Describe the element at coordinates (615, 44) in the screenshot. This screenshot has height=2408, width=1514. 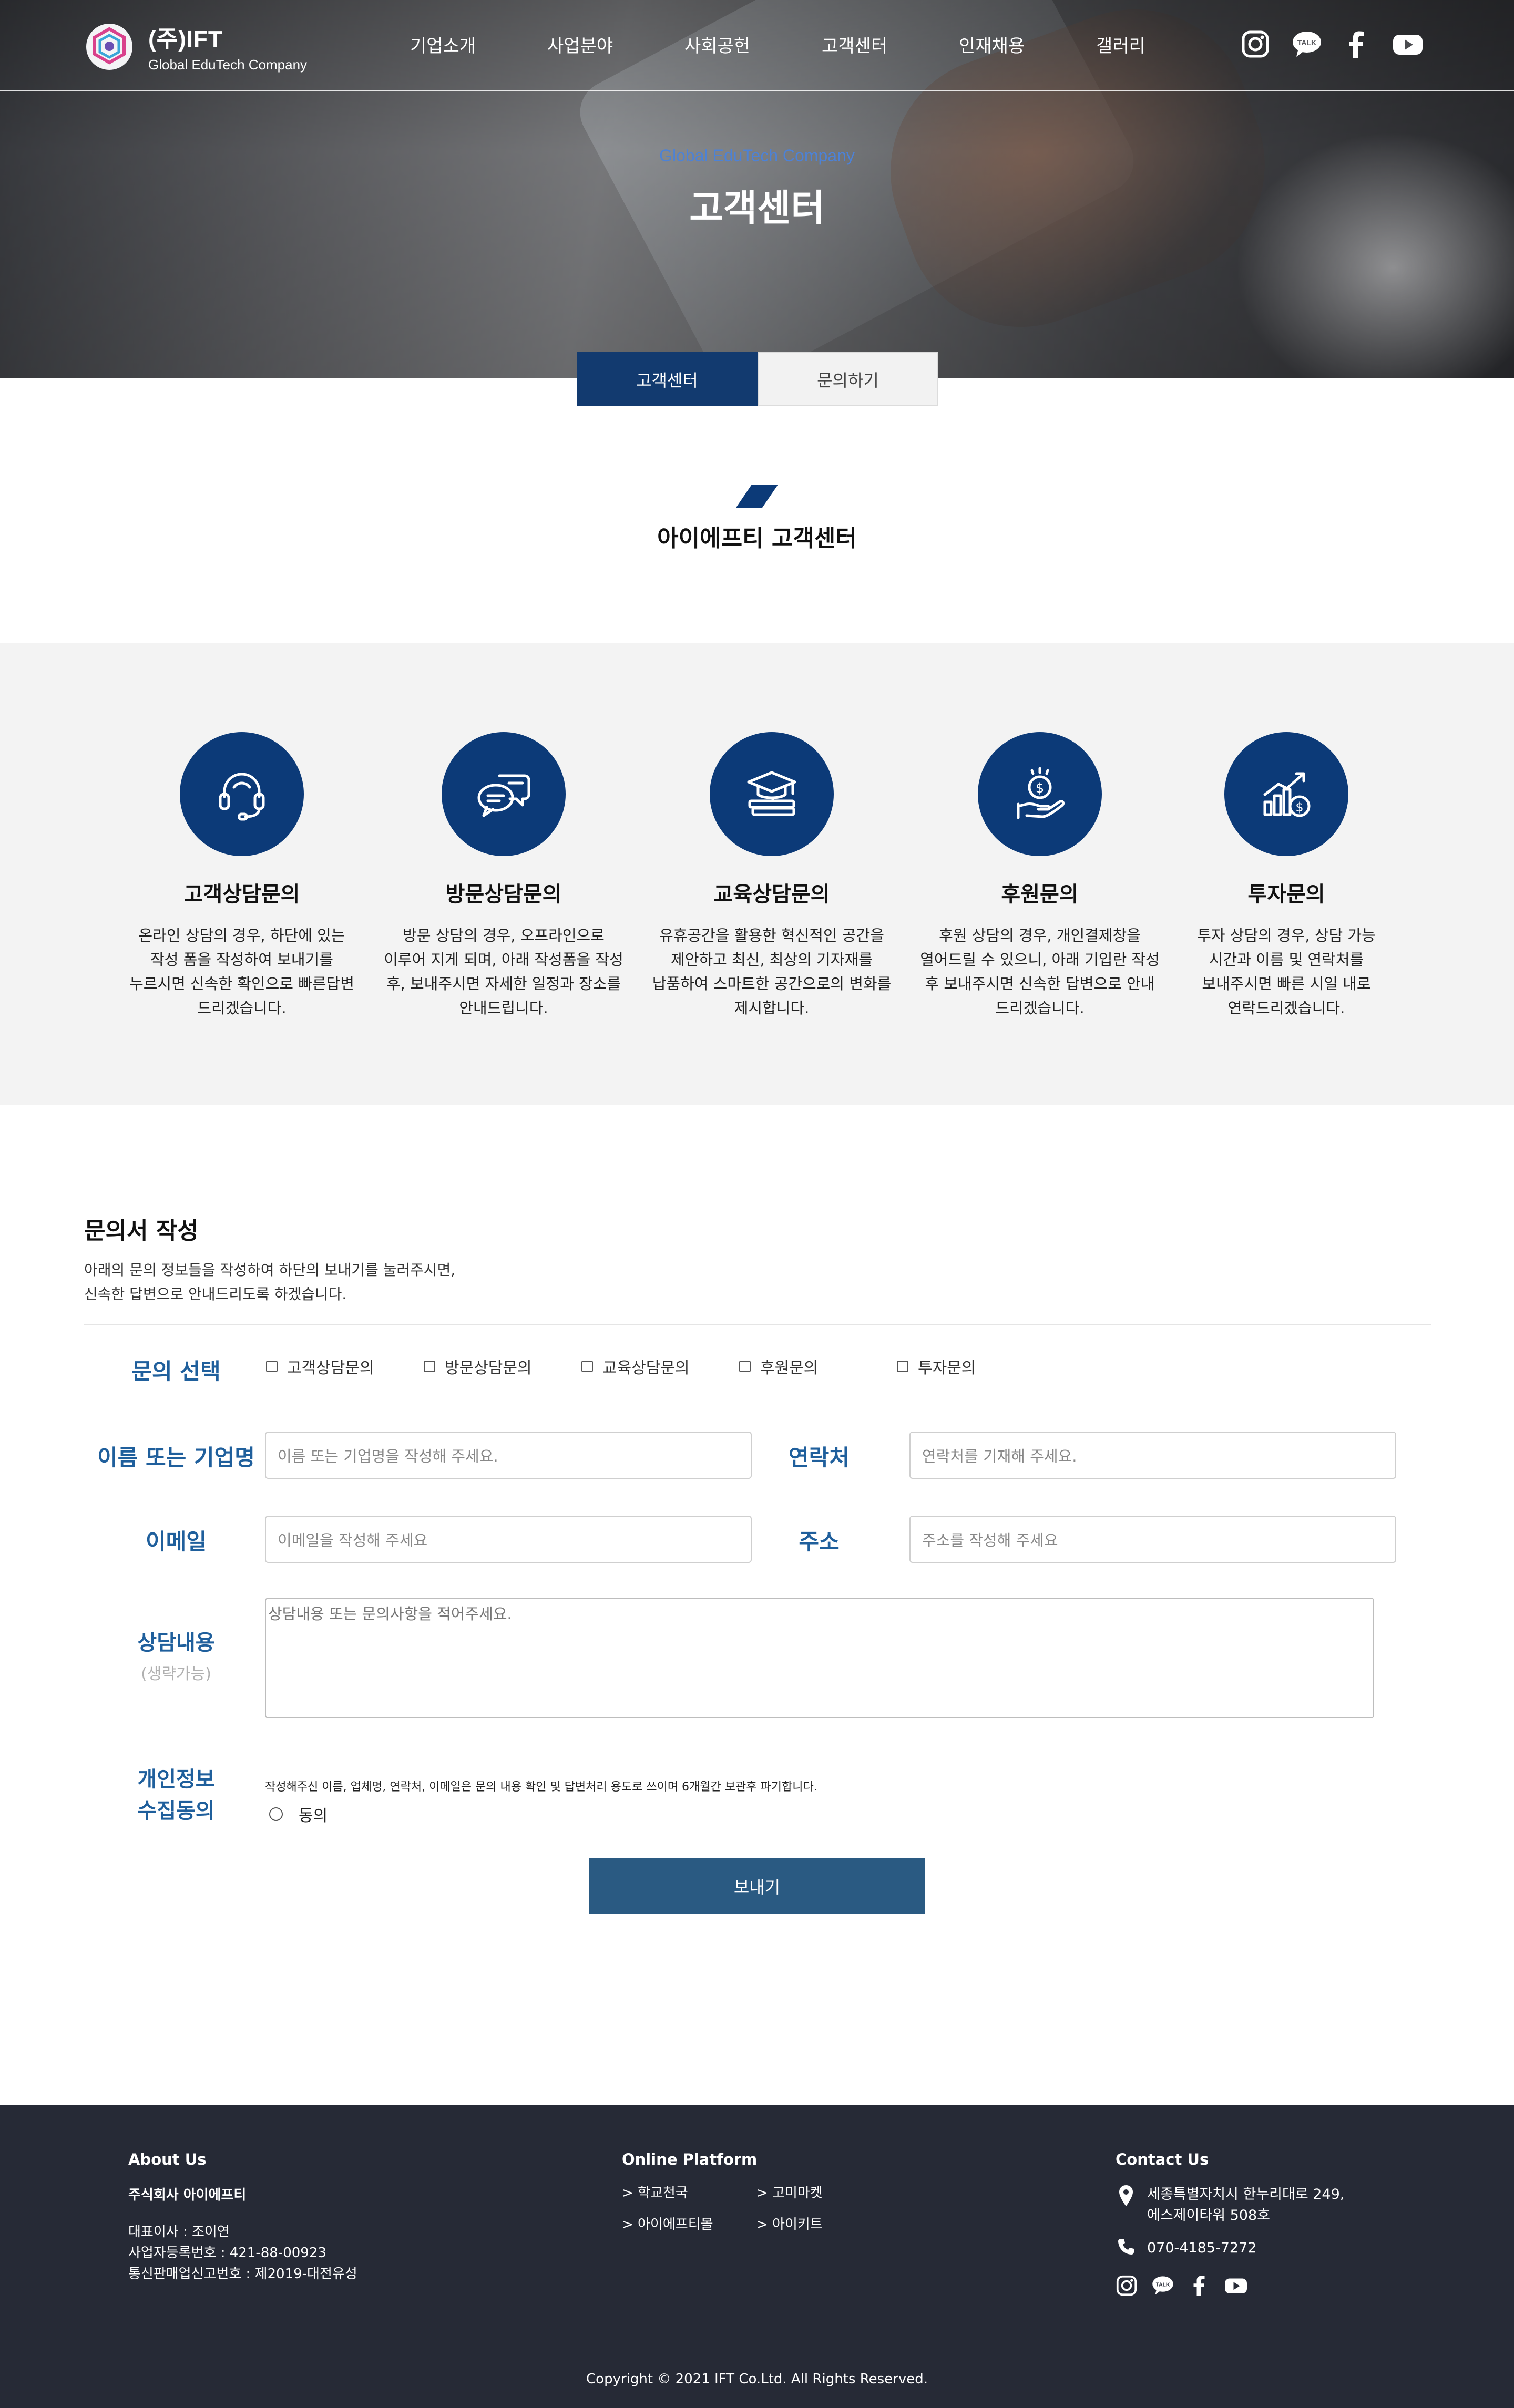
I see `nav-item-business: 사업분야` at that location.